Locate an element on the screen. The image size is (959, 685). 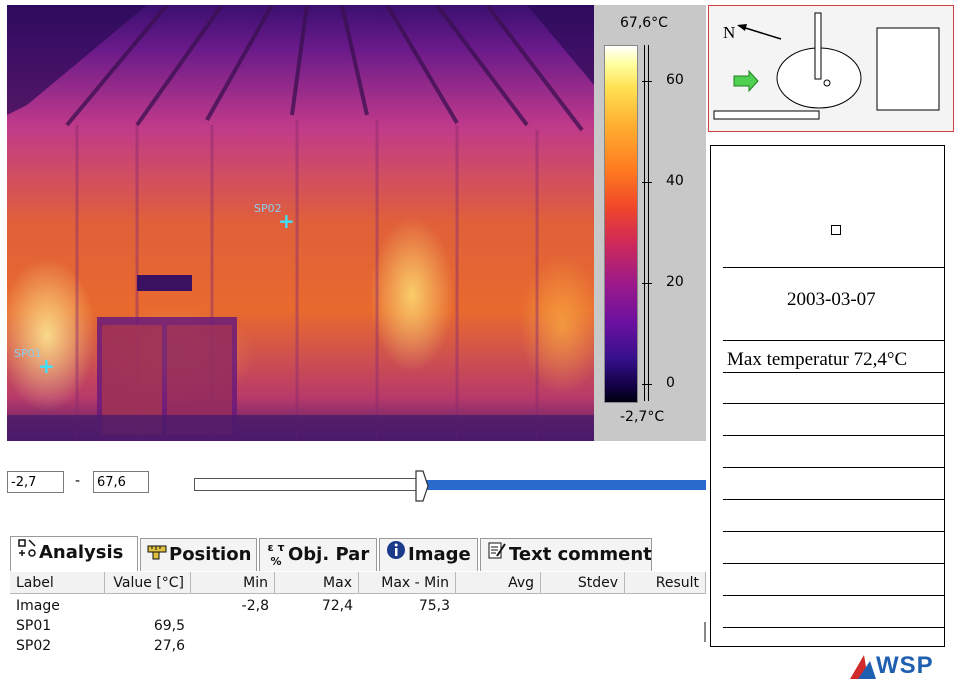
slider-thumb is located at coordinates (422, 486).